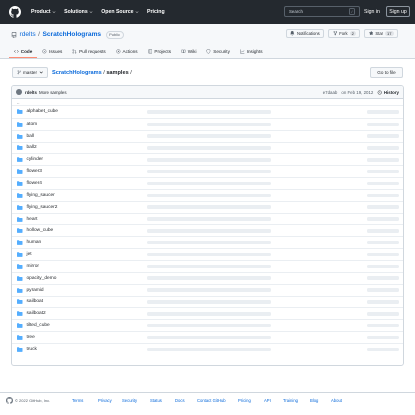 The width and height of the screenshot is (415, 415). I want to click on file-row: mirror, so click(207, 265).